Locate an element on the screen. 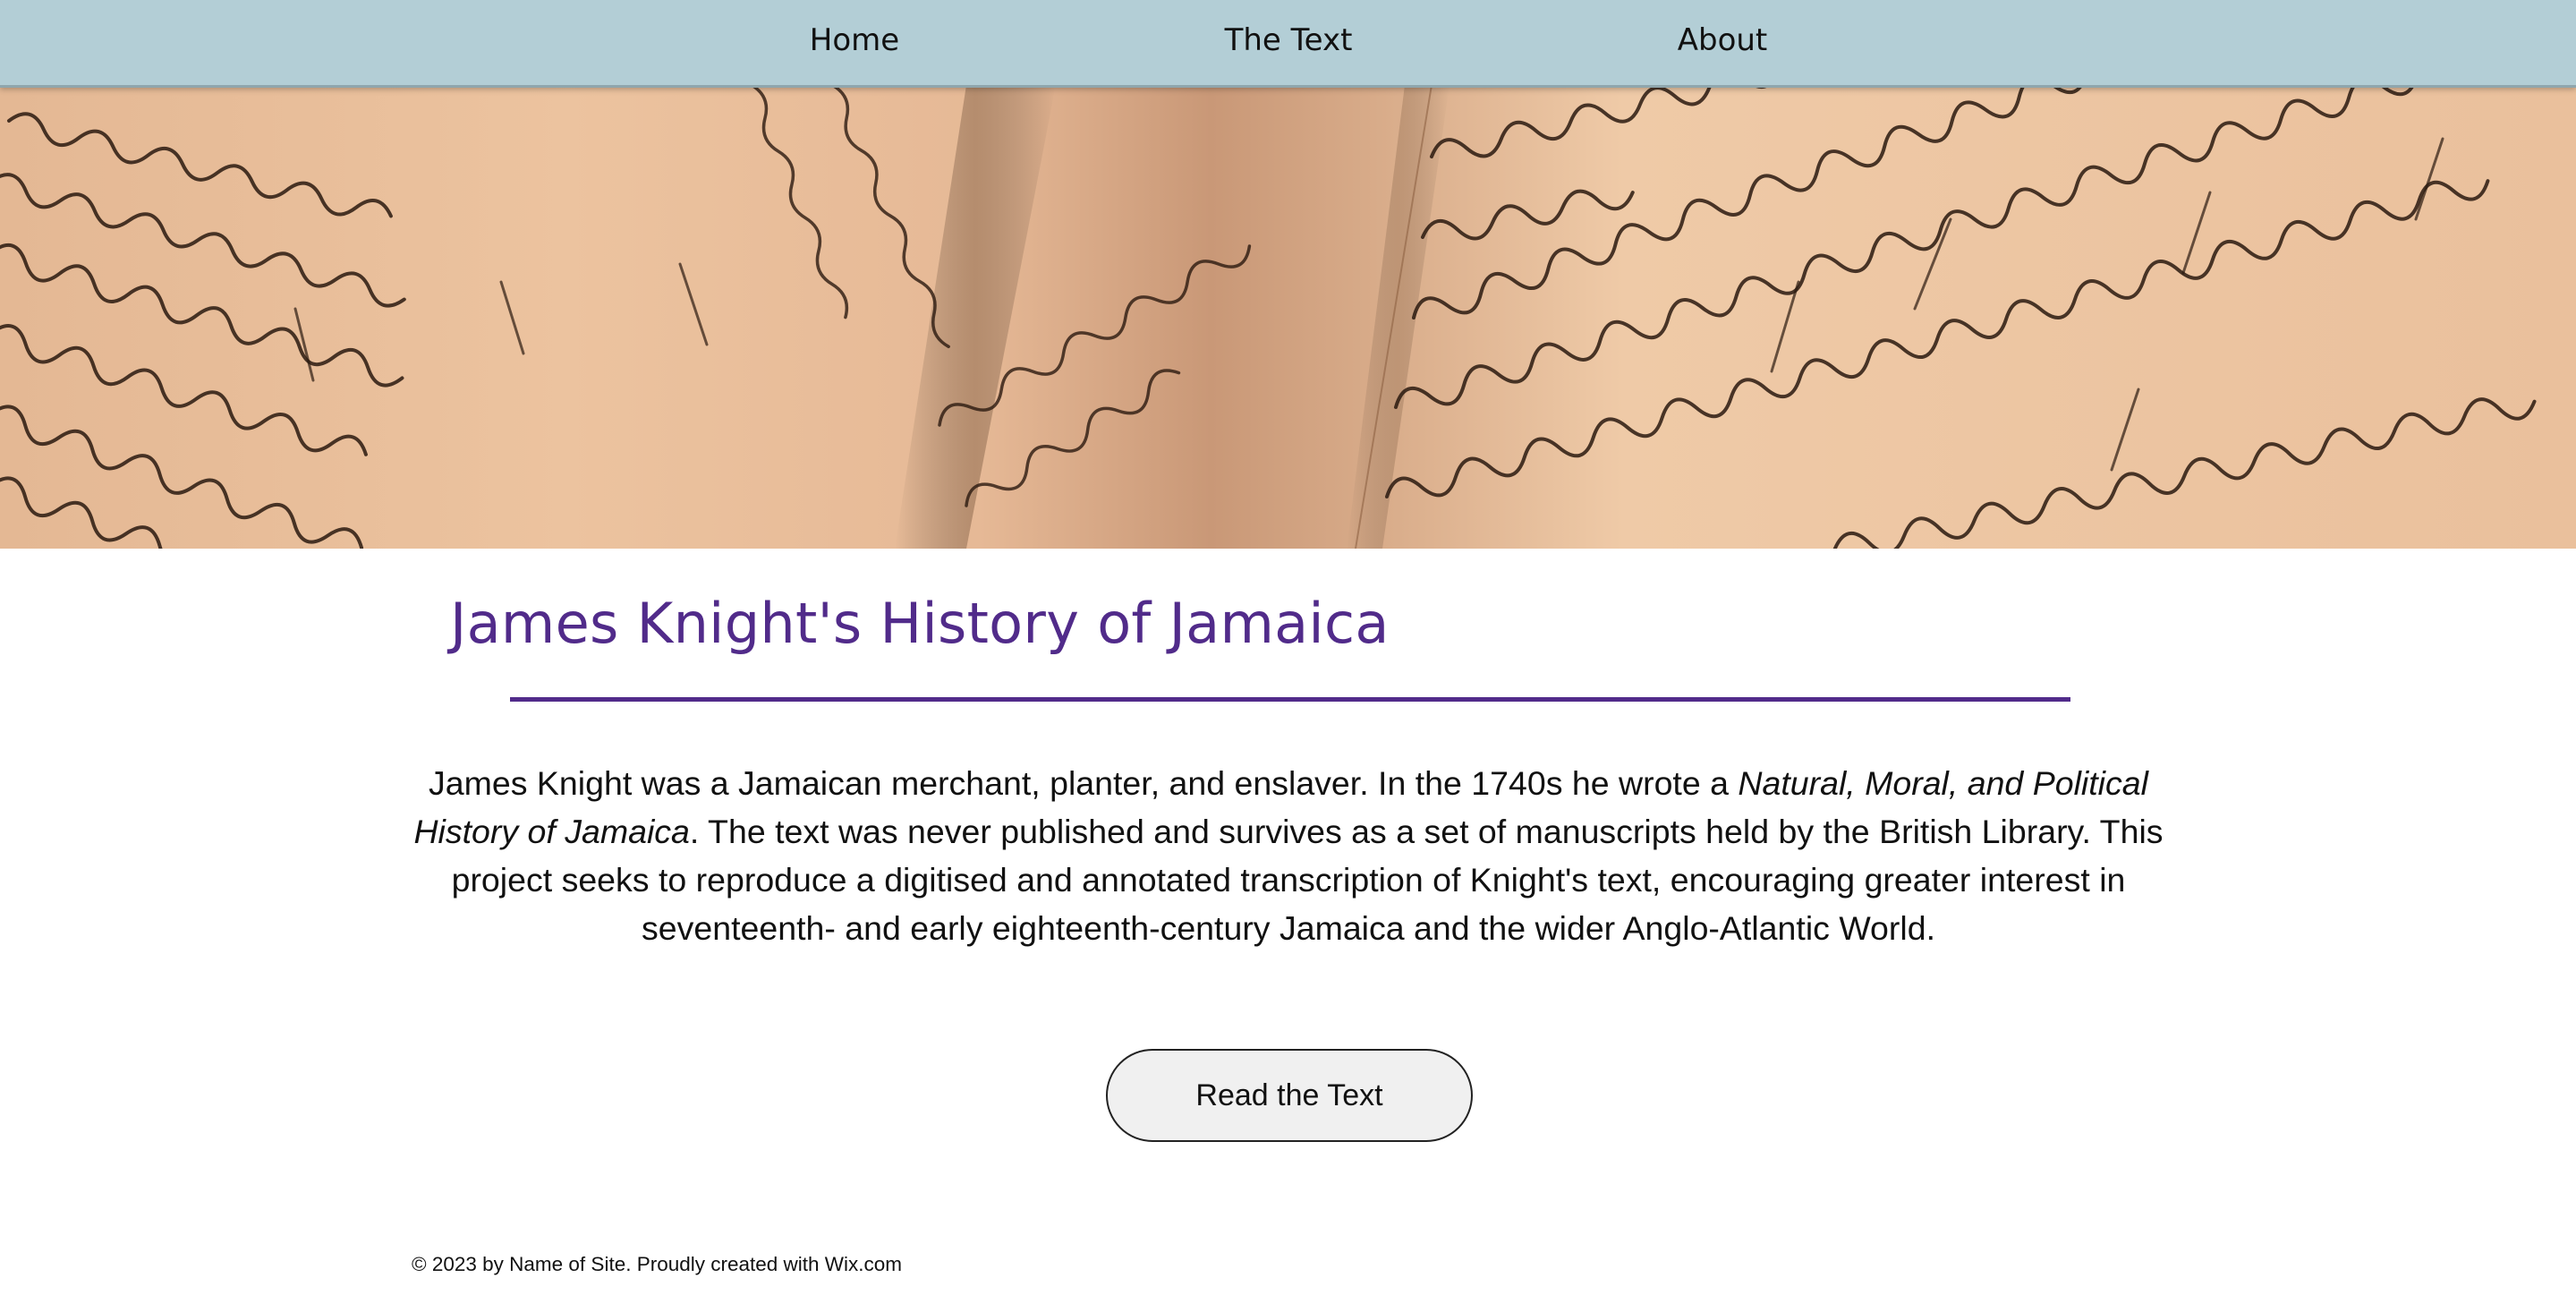  nav-item-about: About is located at coordinates (1722, 41).